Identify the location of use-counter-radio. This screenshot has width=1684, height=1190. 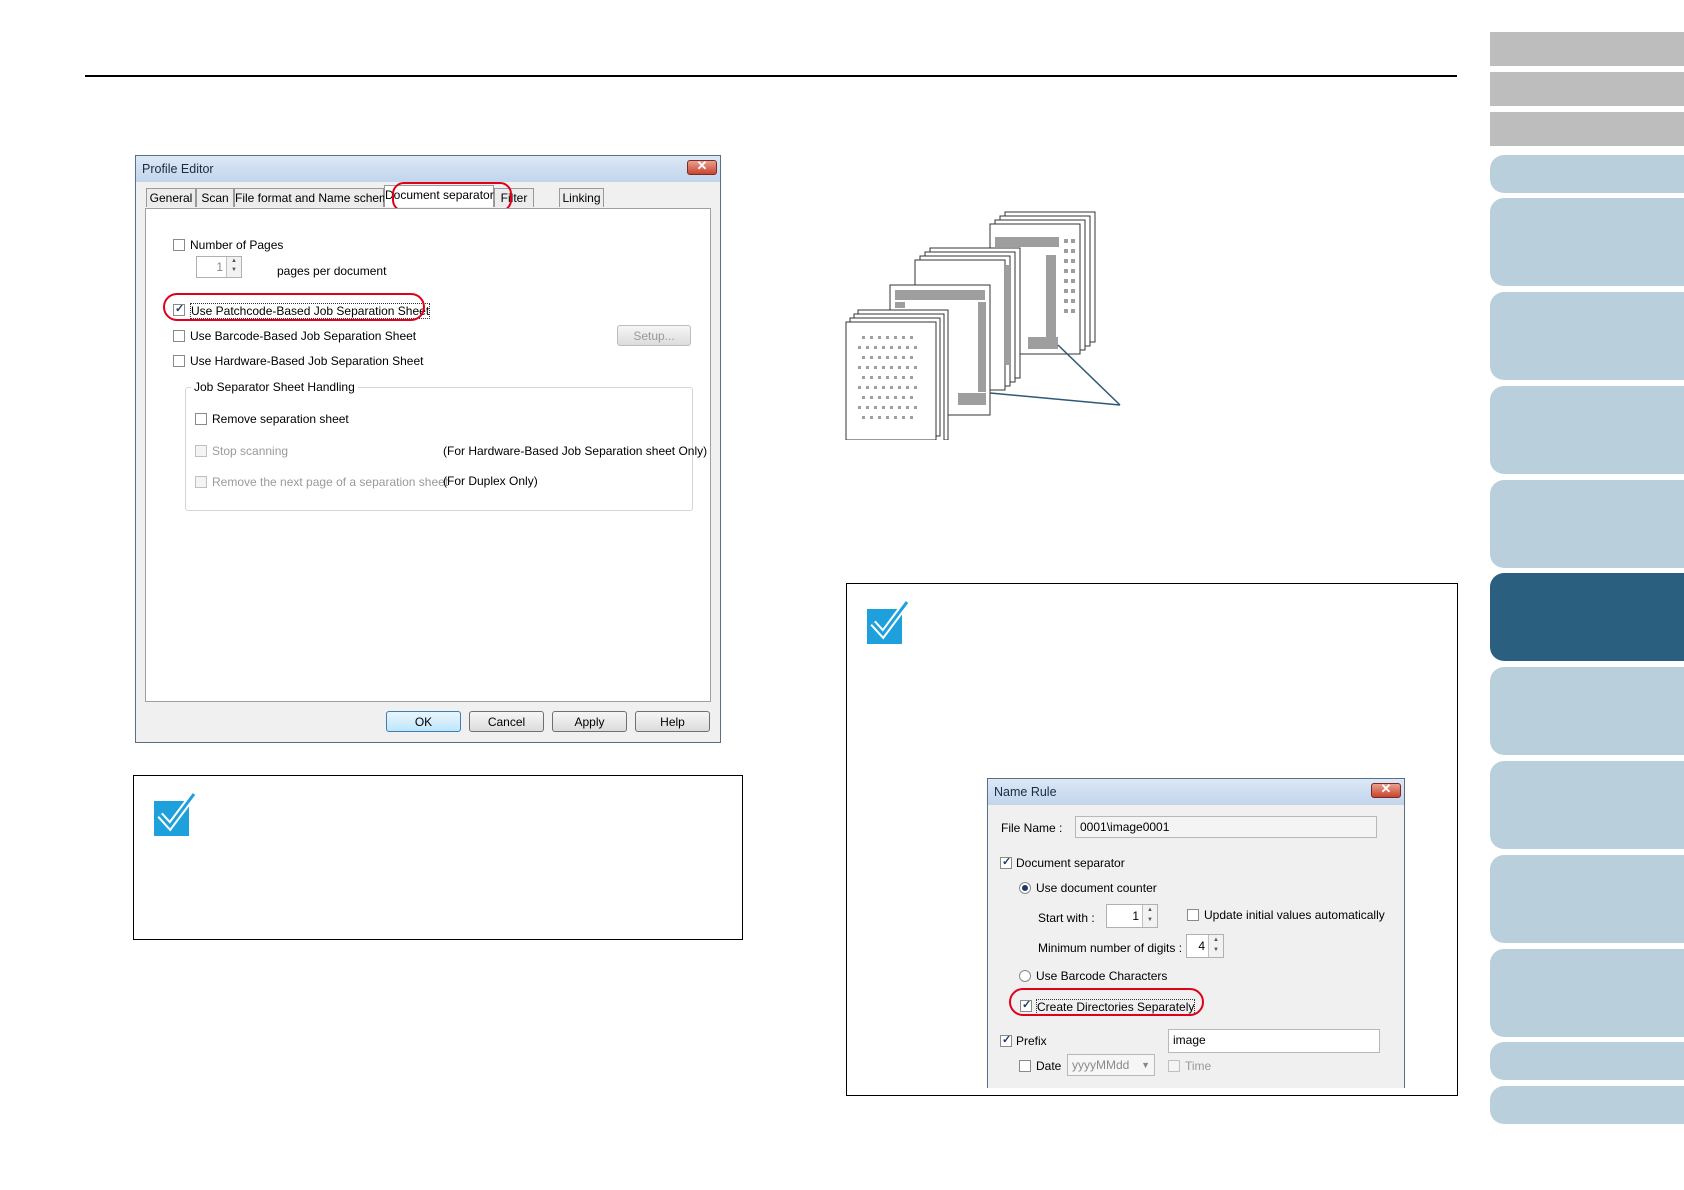
(1025, 888).